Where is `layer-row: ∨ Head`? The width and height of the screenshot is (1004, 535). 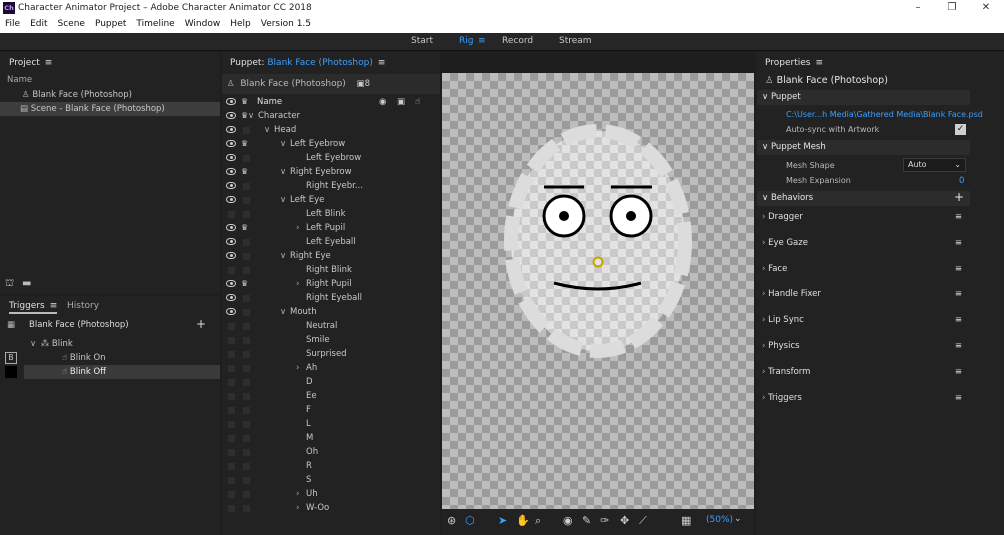
layer-row: ∨ Head is located at coordinates (331, 130).